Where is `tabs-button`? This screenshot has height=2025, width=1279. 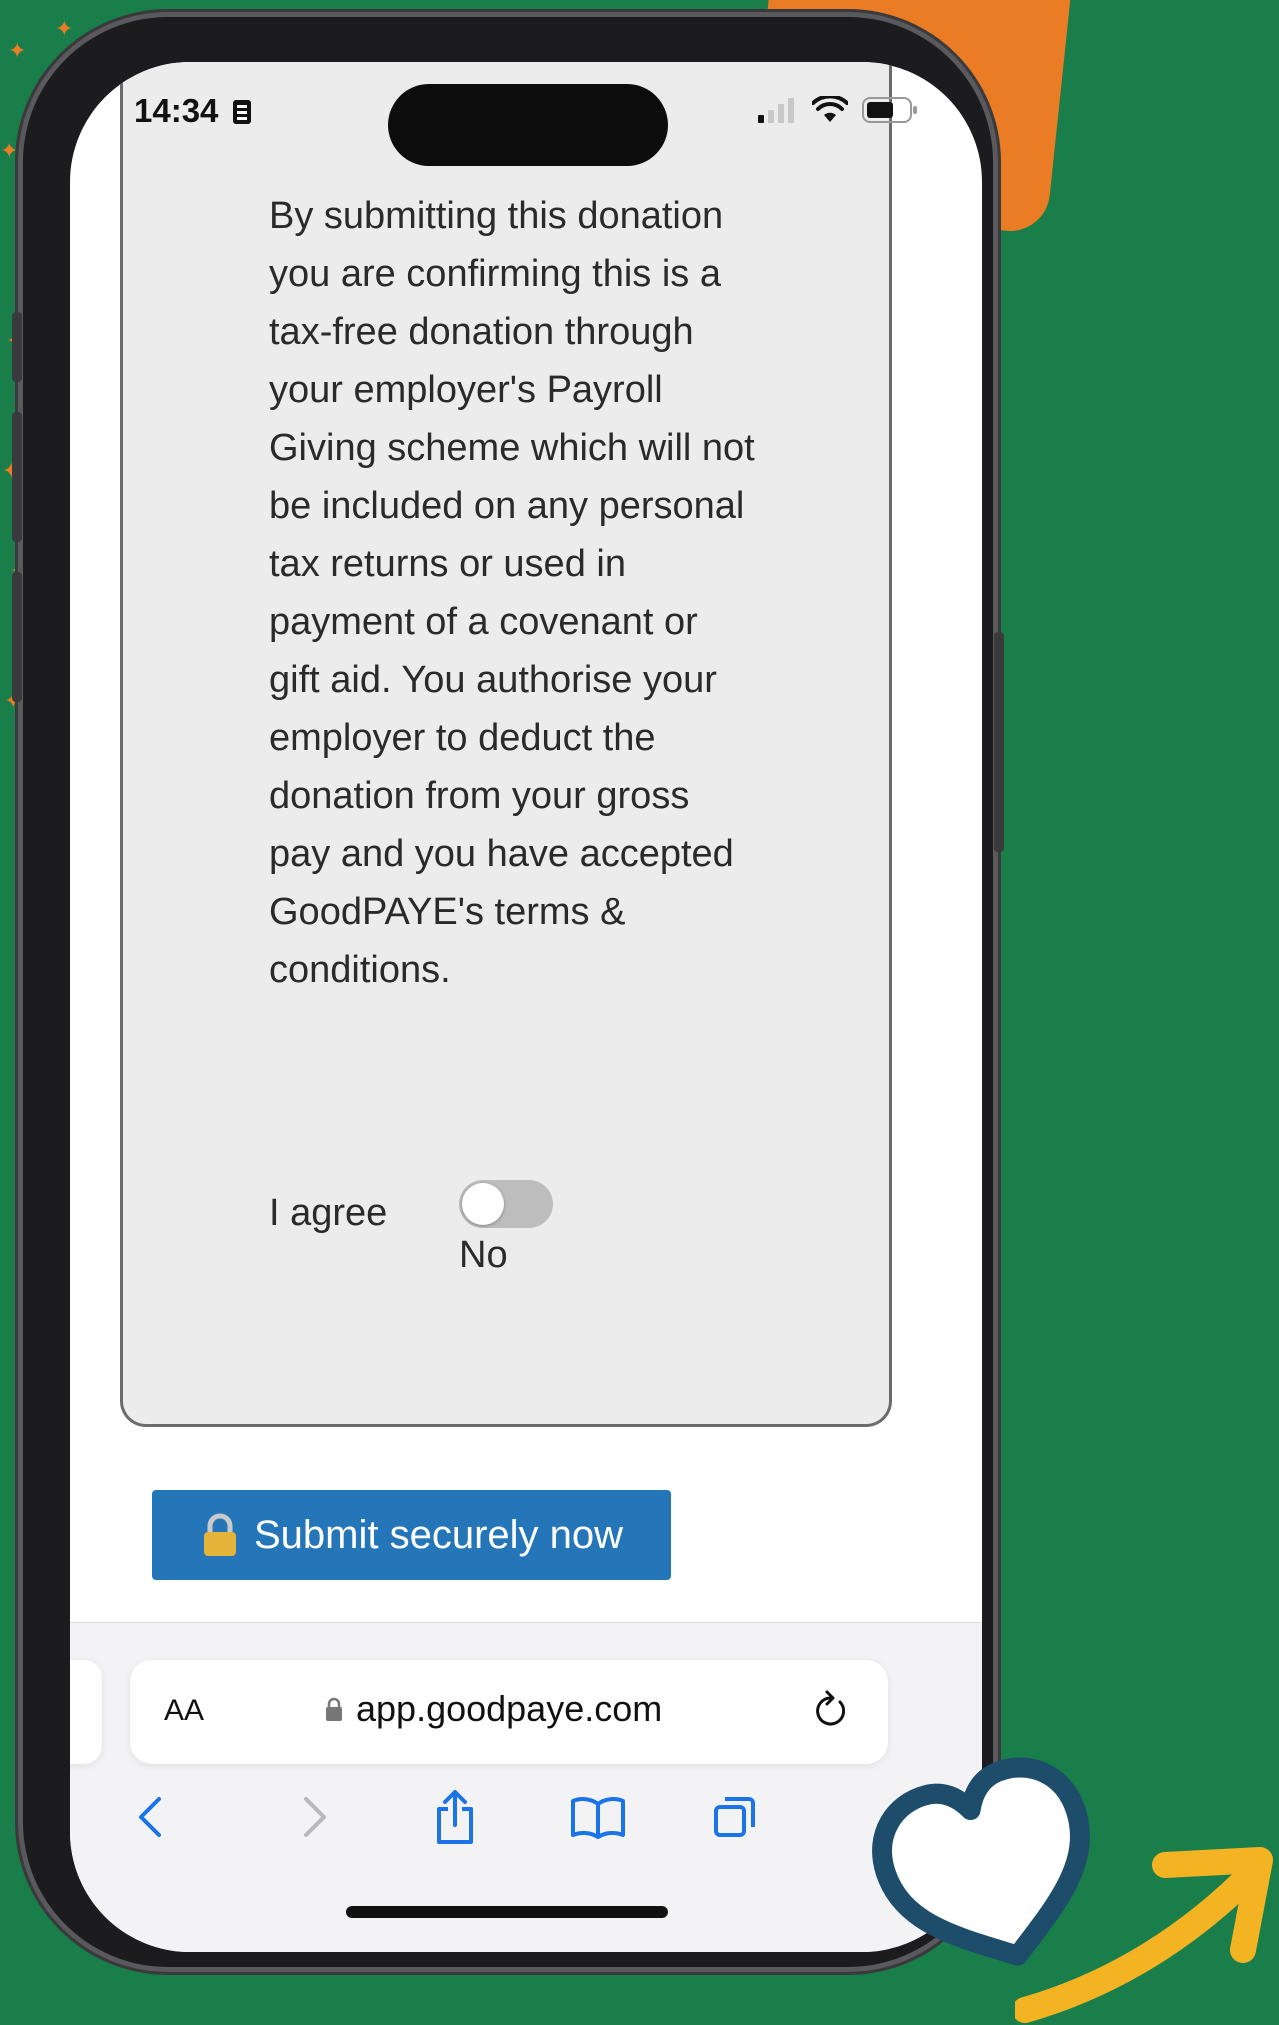 tabs-button is located at coordinates (735, 1817).